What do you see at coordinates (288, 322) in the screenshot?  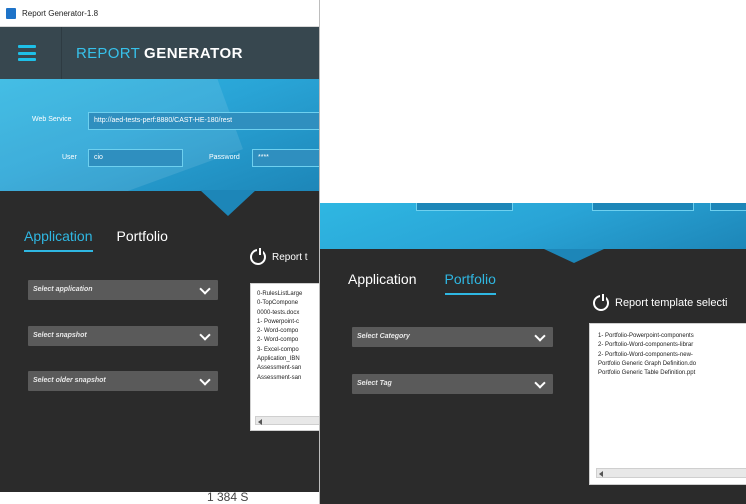 I see `list-item: 1- Powerpoint-c` at bounding box center [288, 322].